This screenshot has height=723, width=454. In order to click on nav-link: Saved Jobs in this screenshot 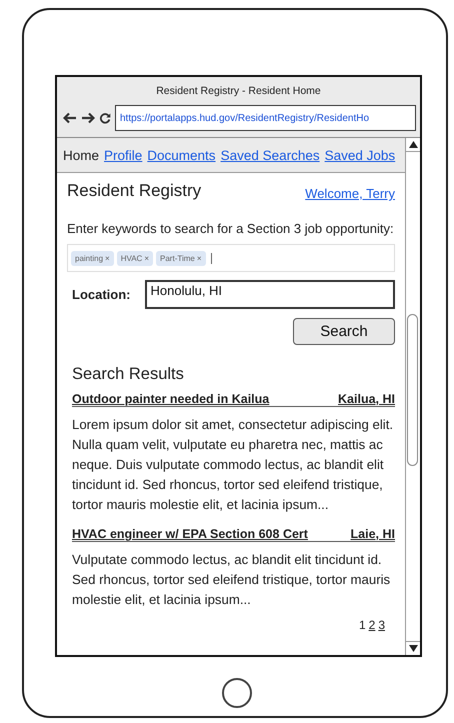, I will do `click(360, 155)`.